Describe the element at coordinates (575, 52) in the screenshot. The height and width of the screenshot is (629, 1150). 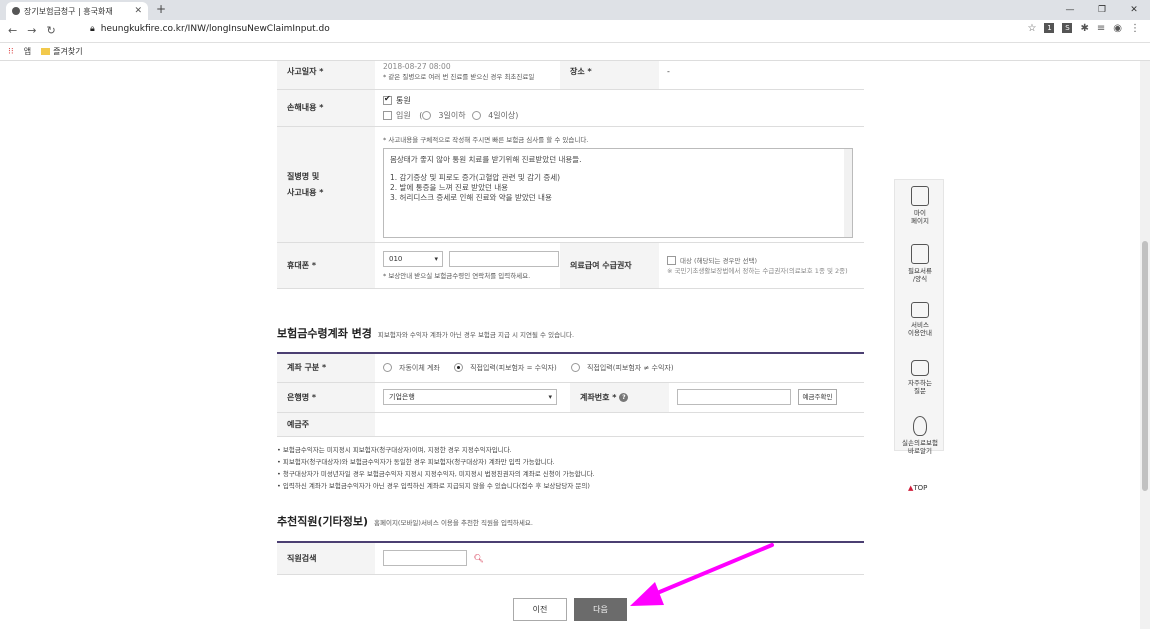
I see `bookmarks-bar: ⁝⁝ 앱 즐겨찾기` at that location.